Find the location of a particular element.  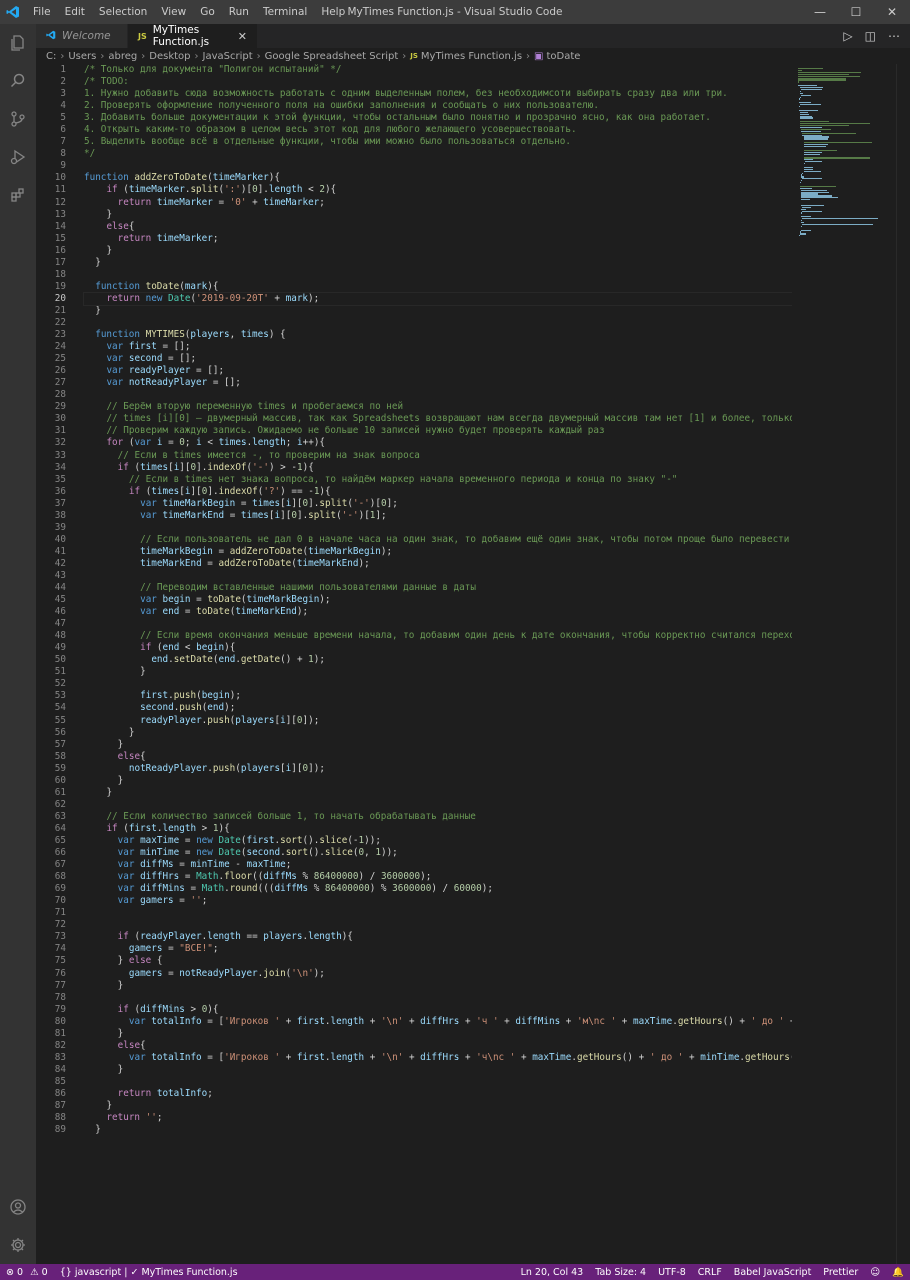

cursor-position: Ln 20, Col 43 is located at coordinates (552, 1272).